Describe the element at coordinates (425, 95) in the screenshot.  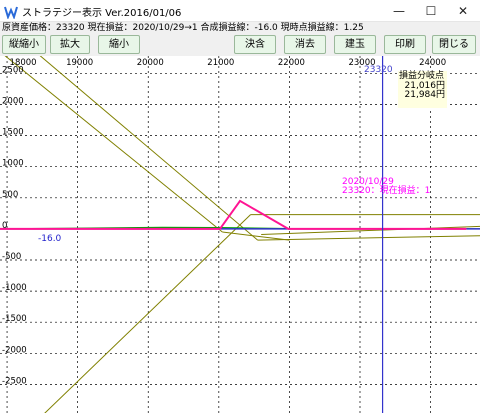
I see `breakeven-value-2: 21,984円` at that location.